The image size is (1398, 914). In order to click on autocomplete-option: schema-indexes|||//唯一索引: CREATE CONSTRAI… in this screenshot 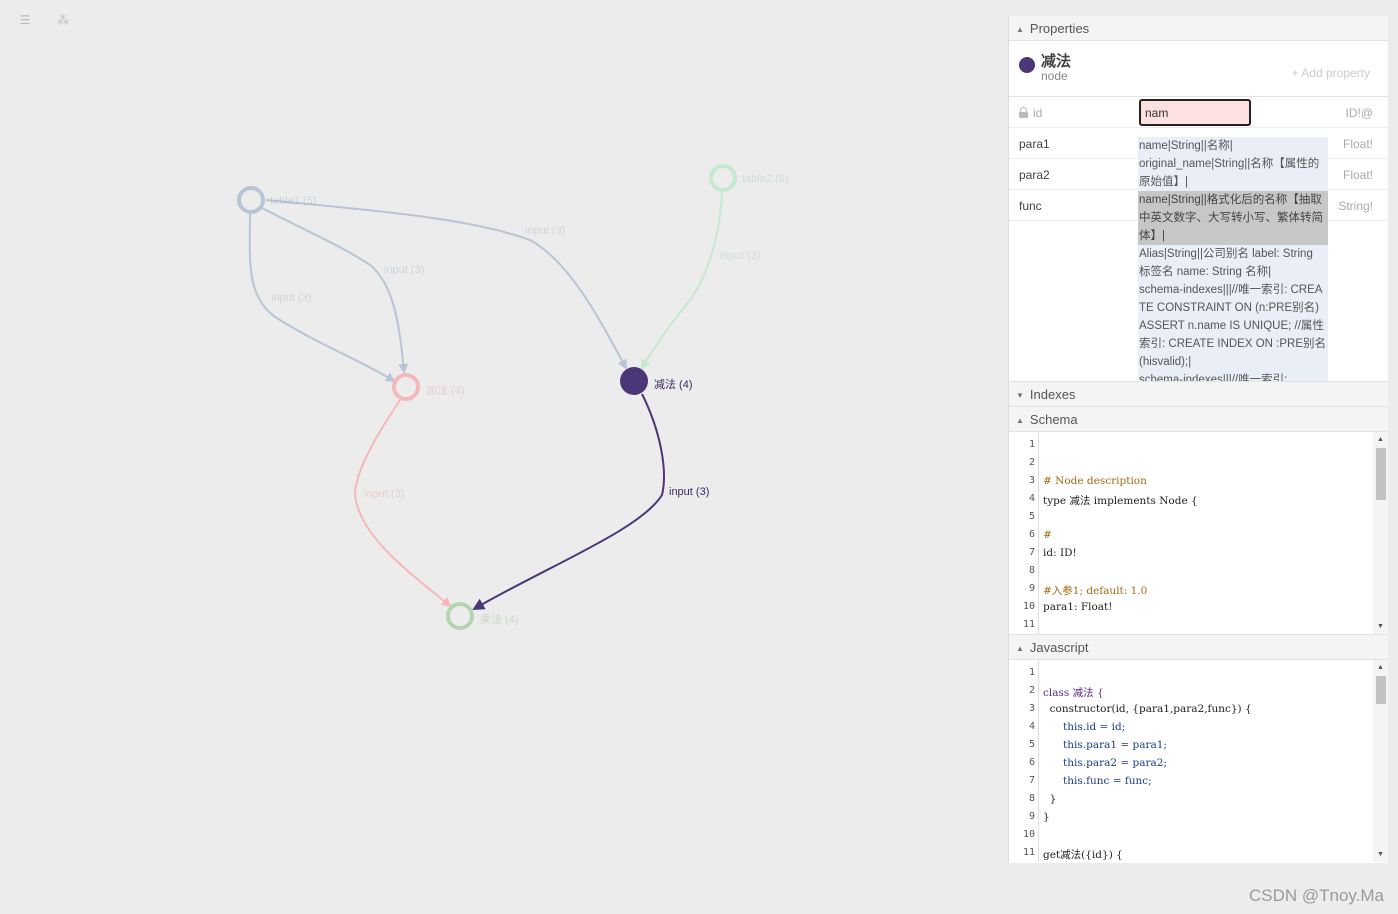, I will do `click(1233, 326)`.